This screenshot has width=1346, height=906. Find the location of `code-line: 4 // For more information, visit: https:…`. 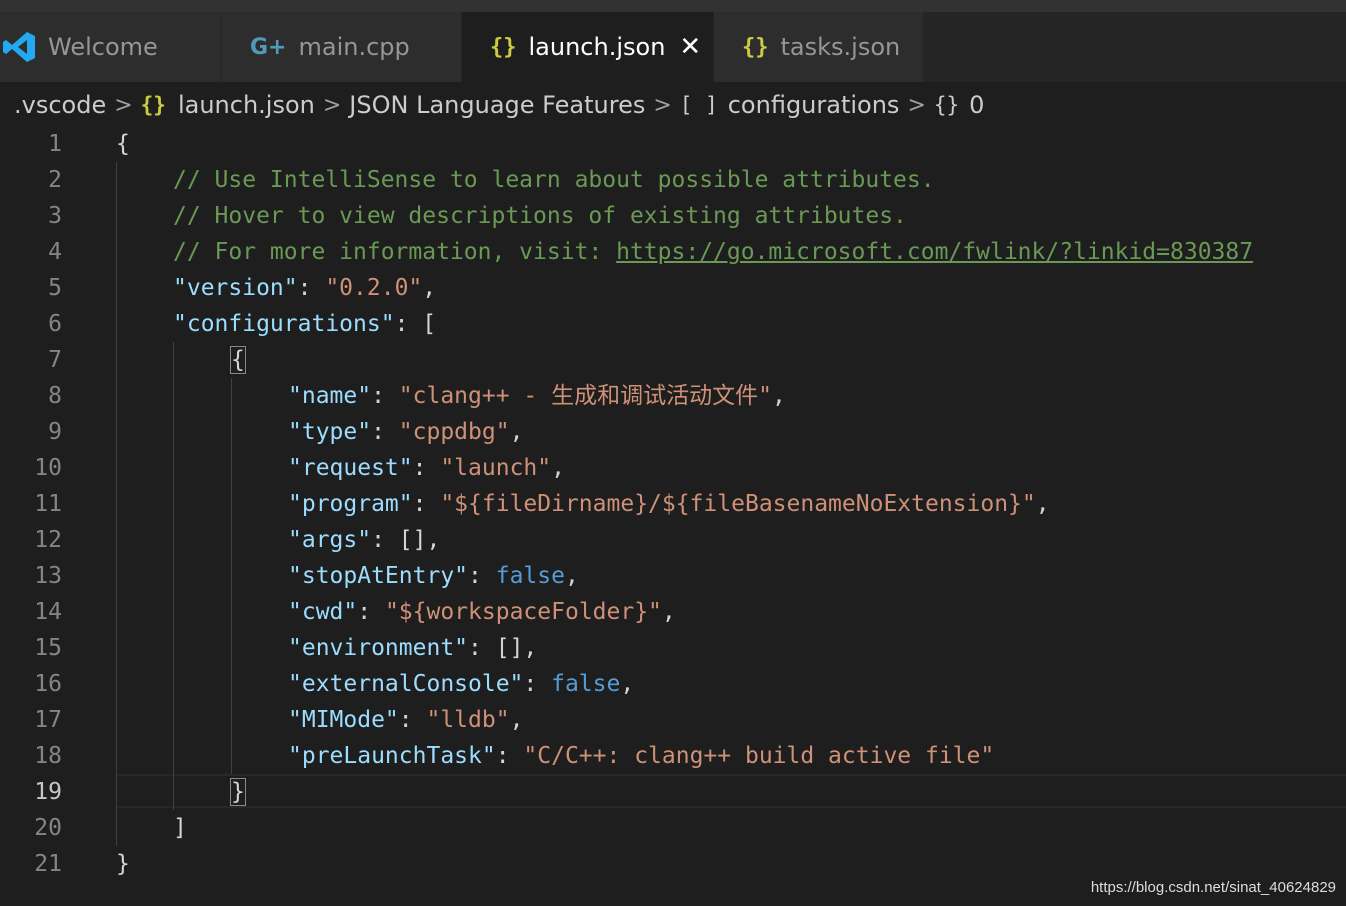

code-line: 4 // For more information, visit: https:… is located at coordinates (673, 252).